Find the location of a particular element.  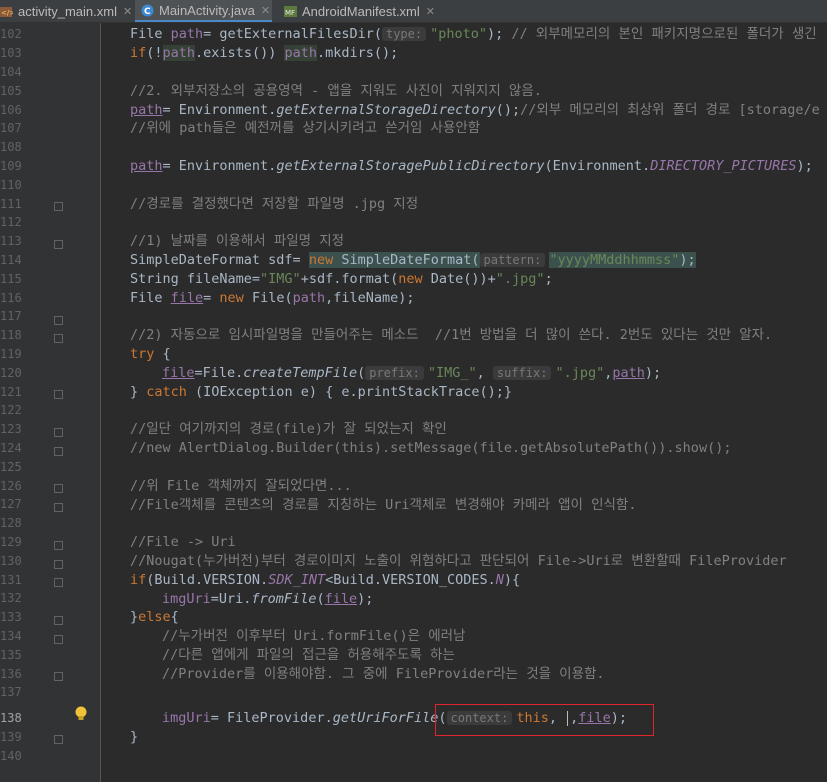

tab-label: activity_main.xml is located at coordinates (67, 11).